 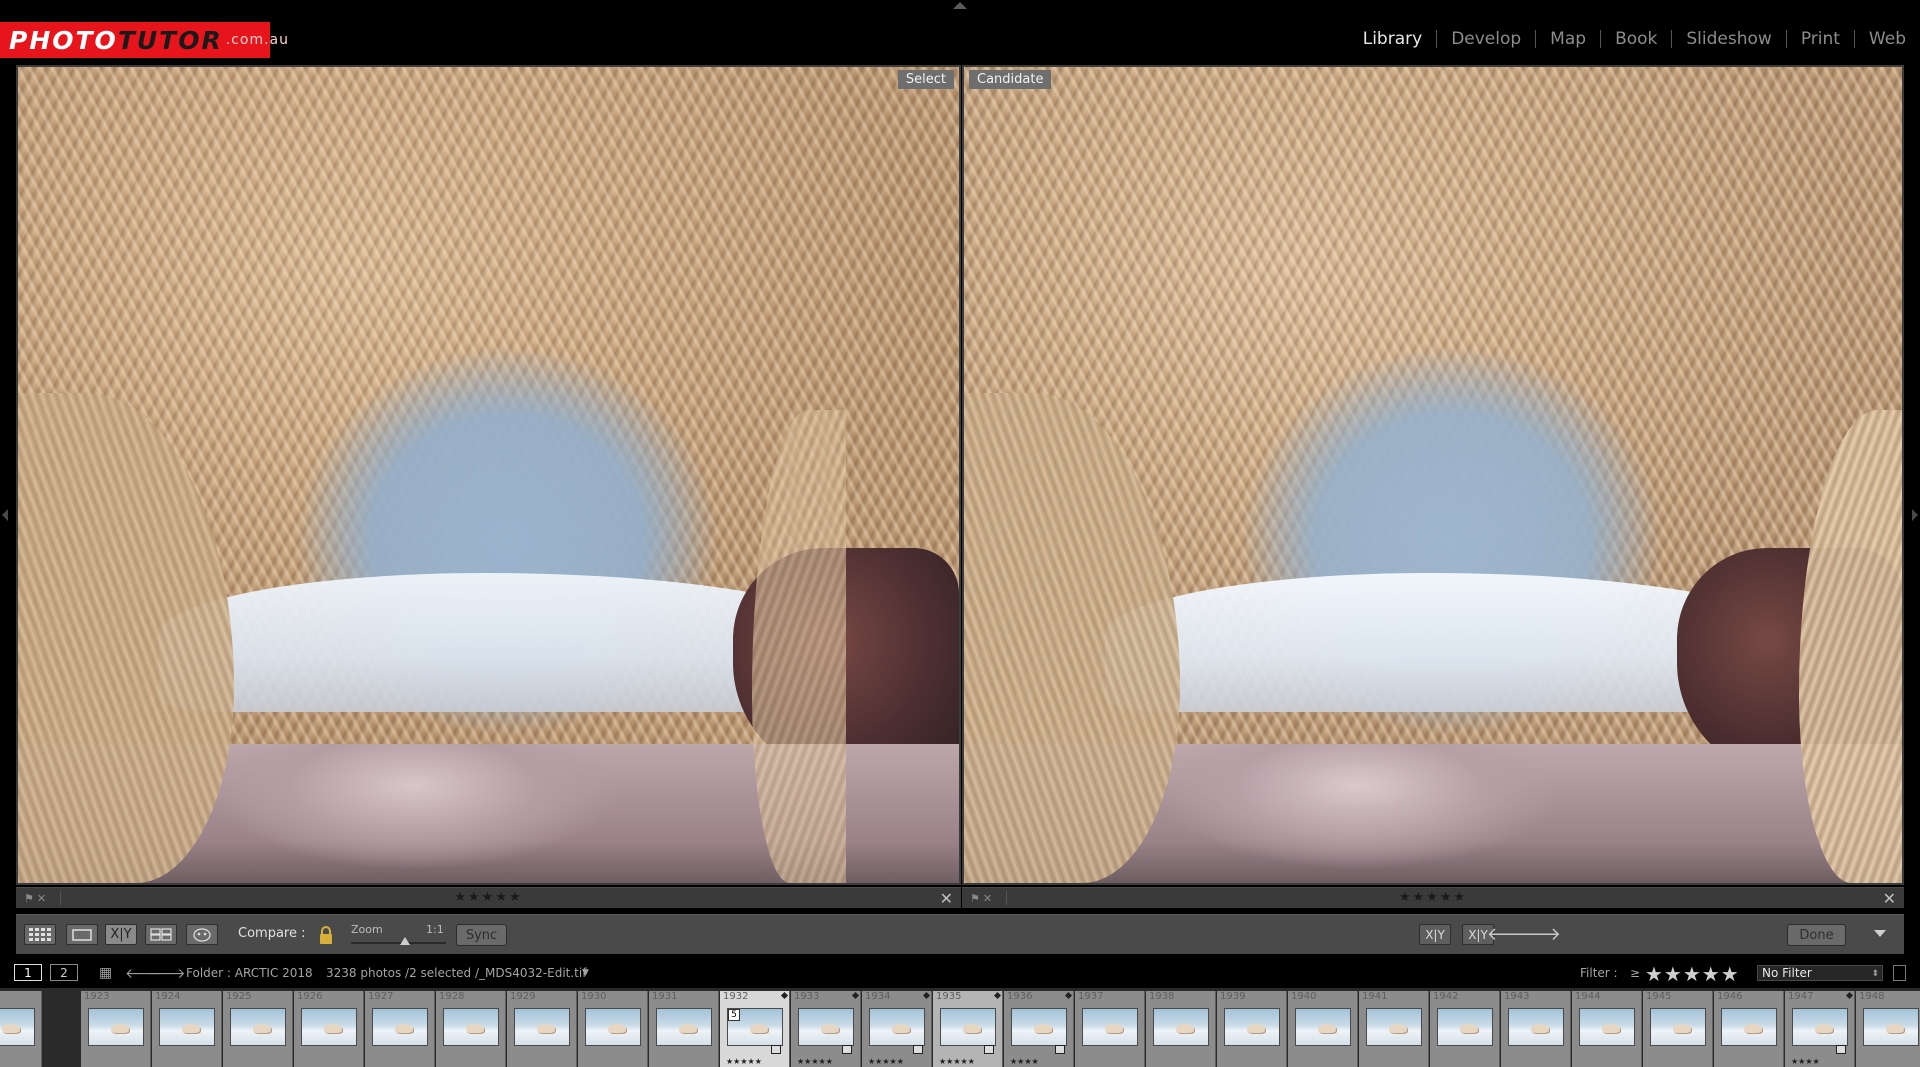 What do you see at coordinates (1880, 933) in the screenshot?
I see `toolbar-menu-chevron-icon` at bounding box center [1880, 933].